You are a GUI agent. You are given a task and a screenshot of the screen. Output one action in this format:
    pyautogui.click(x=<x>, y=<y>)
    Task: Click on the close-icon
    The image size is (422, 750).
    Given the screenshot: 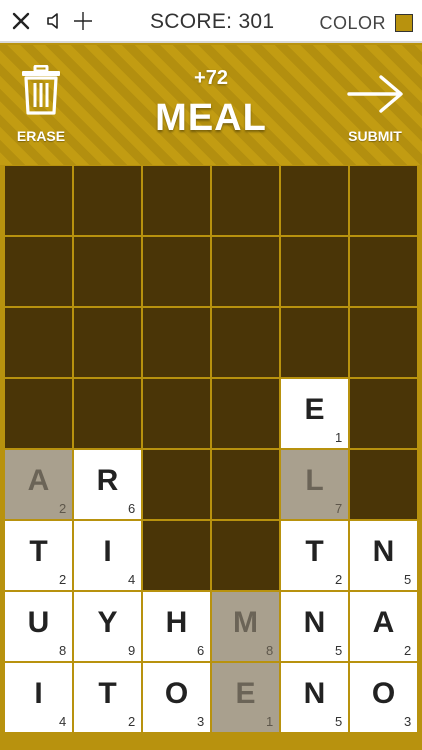 What is the action you would take?
    pyautogui.click(x=21, y=21)
    